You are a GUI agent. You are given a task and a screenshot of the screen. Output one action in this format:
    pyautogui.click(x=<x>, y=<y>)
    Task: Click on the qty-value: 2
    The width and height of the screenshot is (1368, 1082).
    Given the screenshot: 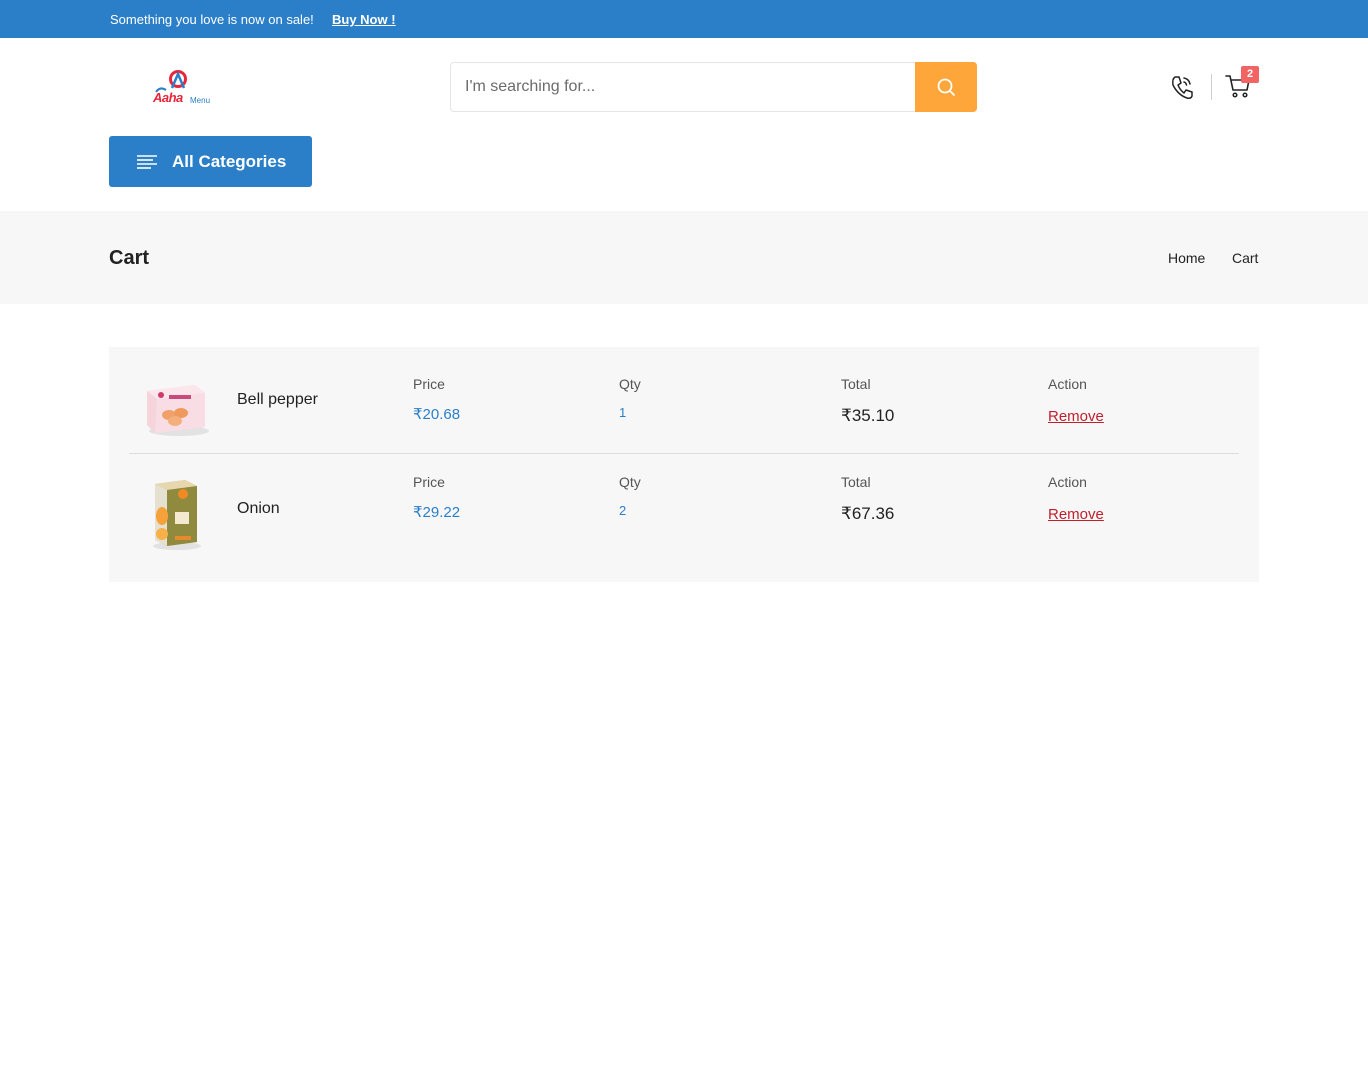 What is the action you would take?
    pyautogui.click(x=623, y=510)
    